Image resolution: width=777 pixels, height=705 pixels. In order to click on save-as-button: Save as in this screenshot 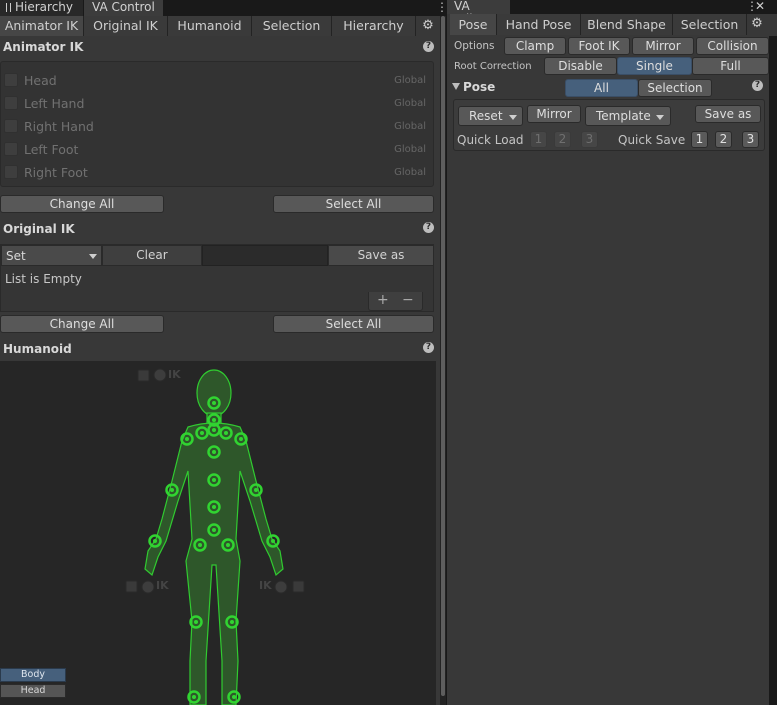, I will do `click(381, 255)`.